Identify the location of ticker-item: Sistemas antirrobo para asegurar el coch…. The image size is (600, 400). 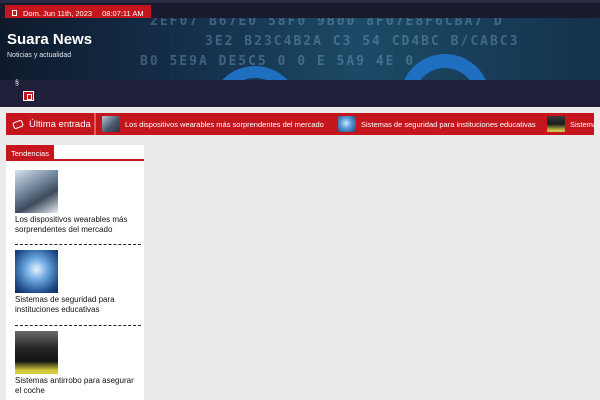
(570, 124).